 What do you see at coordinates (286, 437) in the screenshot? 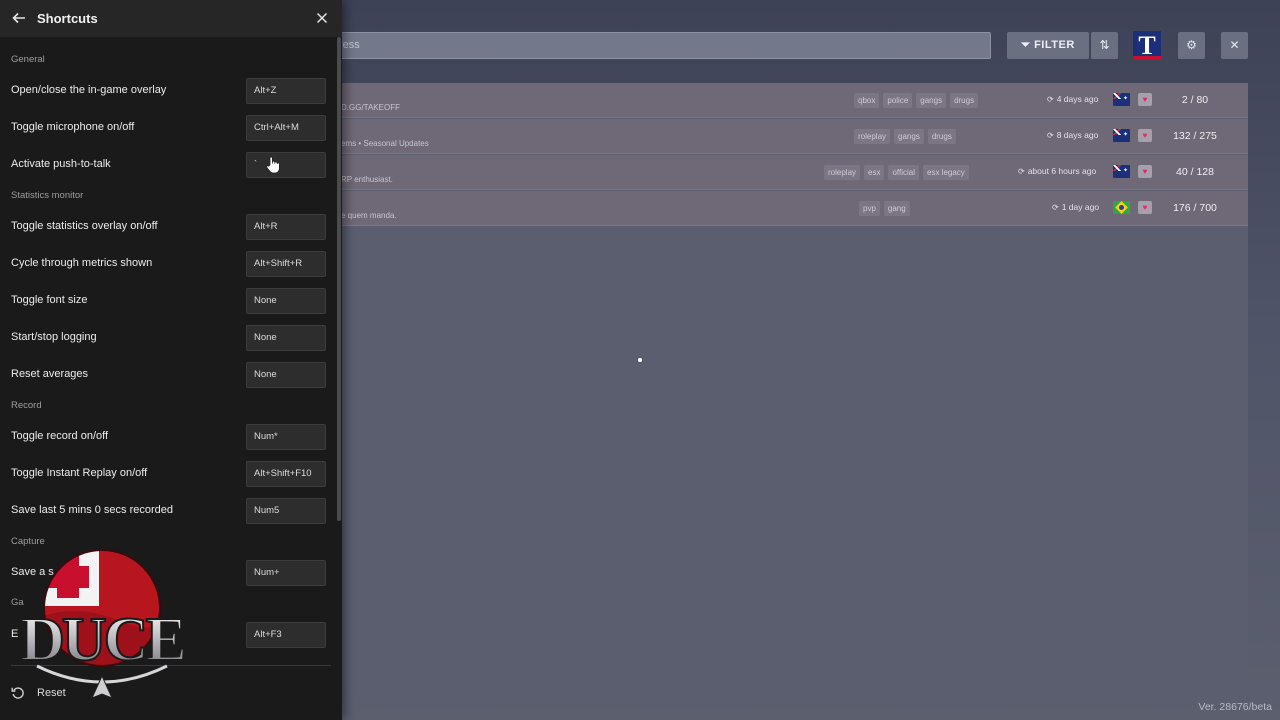
I see `shortcut-key-field: Num*` at bounding box center [286, 437].